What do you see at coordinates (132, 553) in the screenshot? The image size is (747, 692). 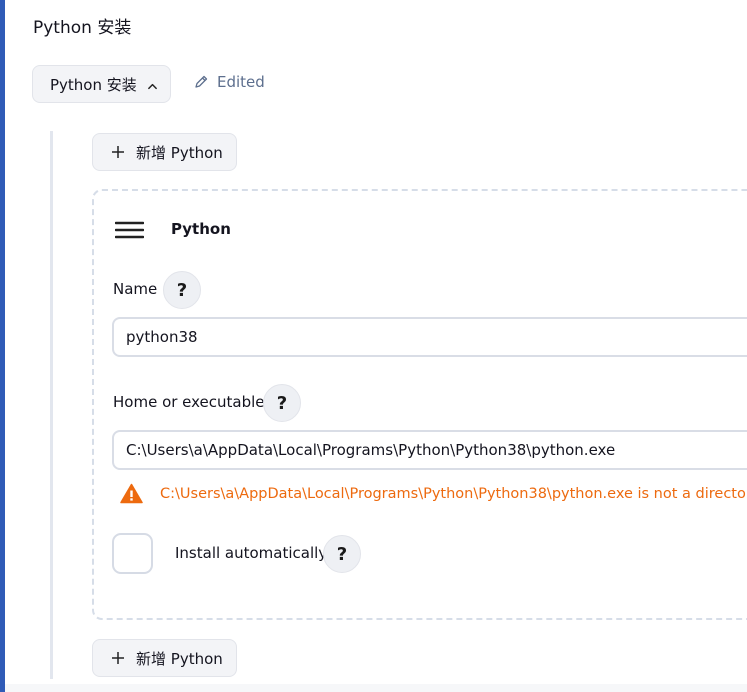 I see `install-automatically-checkbox` at bounding box center [132, 553].